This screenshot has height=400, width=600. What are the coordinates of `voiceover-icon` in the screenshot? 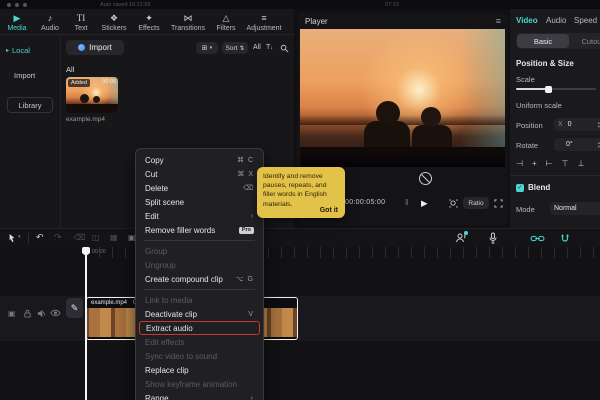 It's located at (461, 237).